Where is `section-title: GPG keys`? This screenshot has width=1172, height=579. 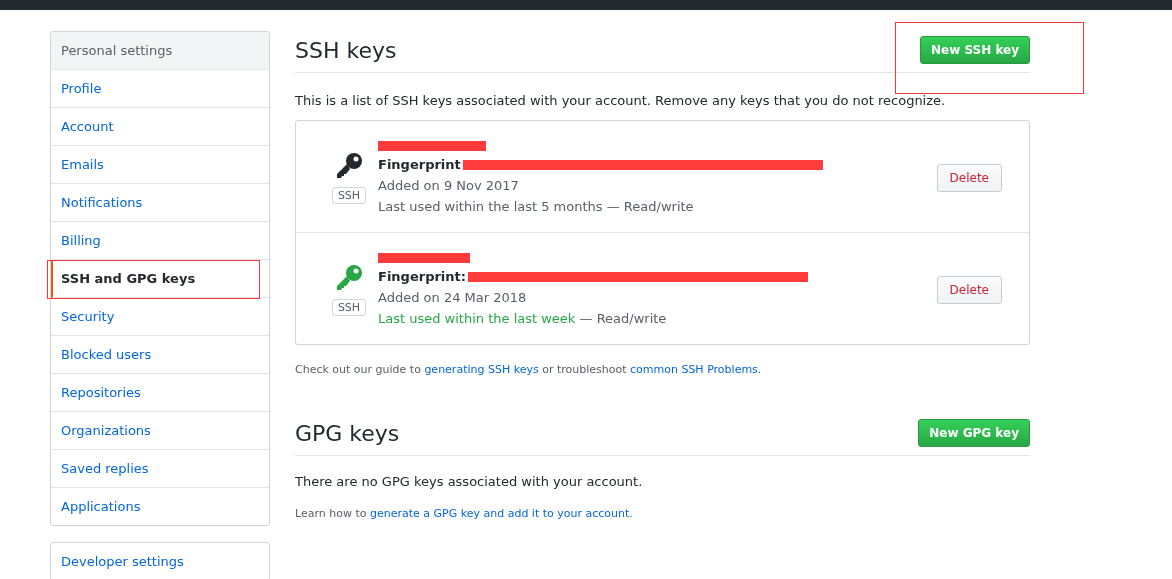
section-title: GPG keys is located at coordinates (347, 433).